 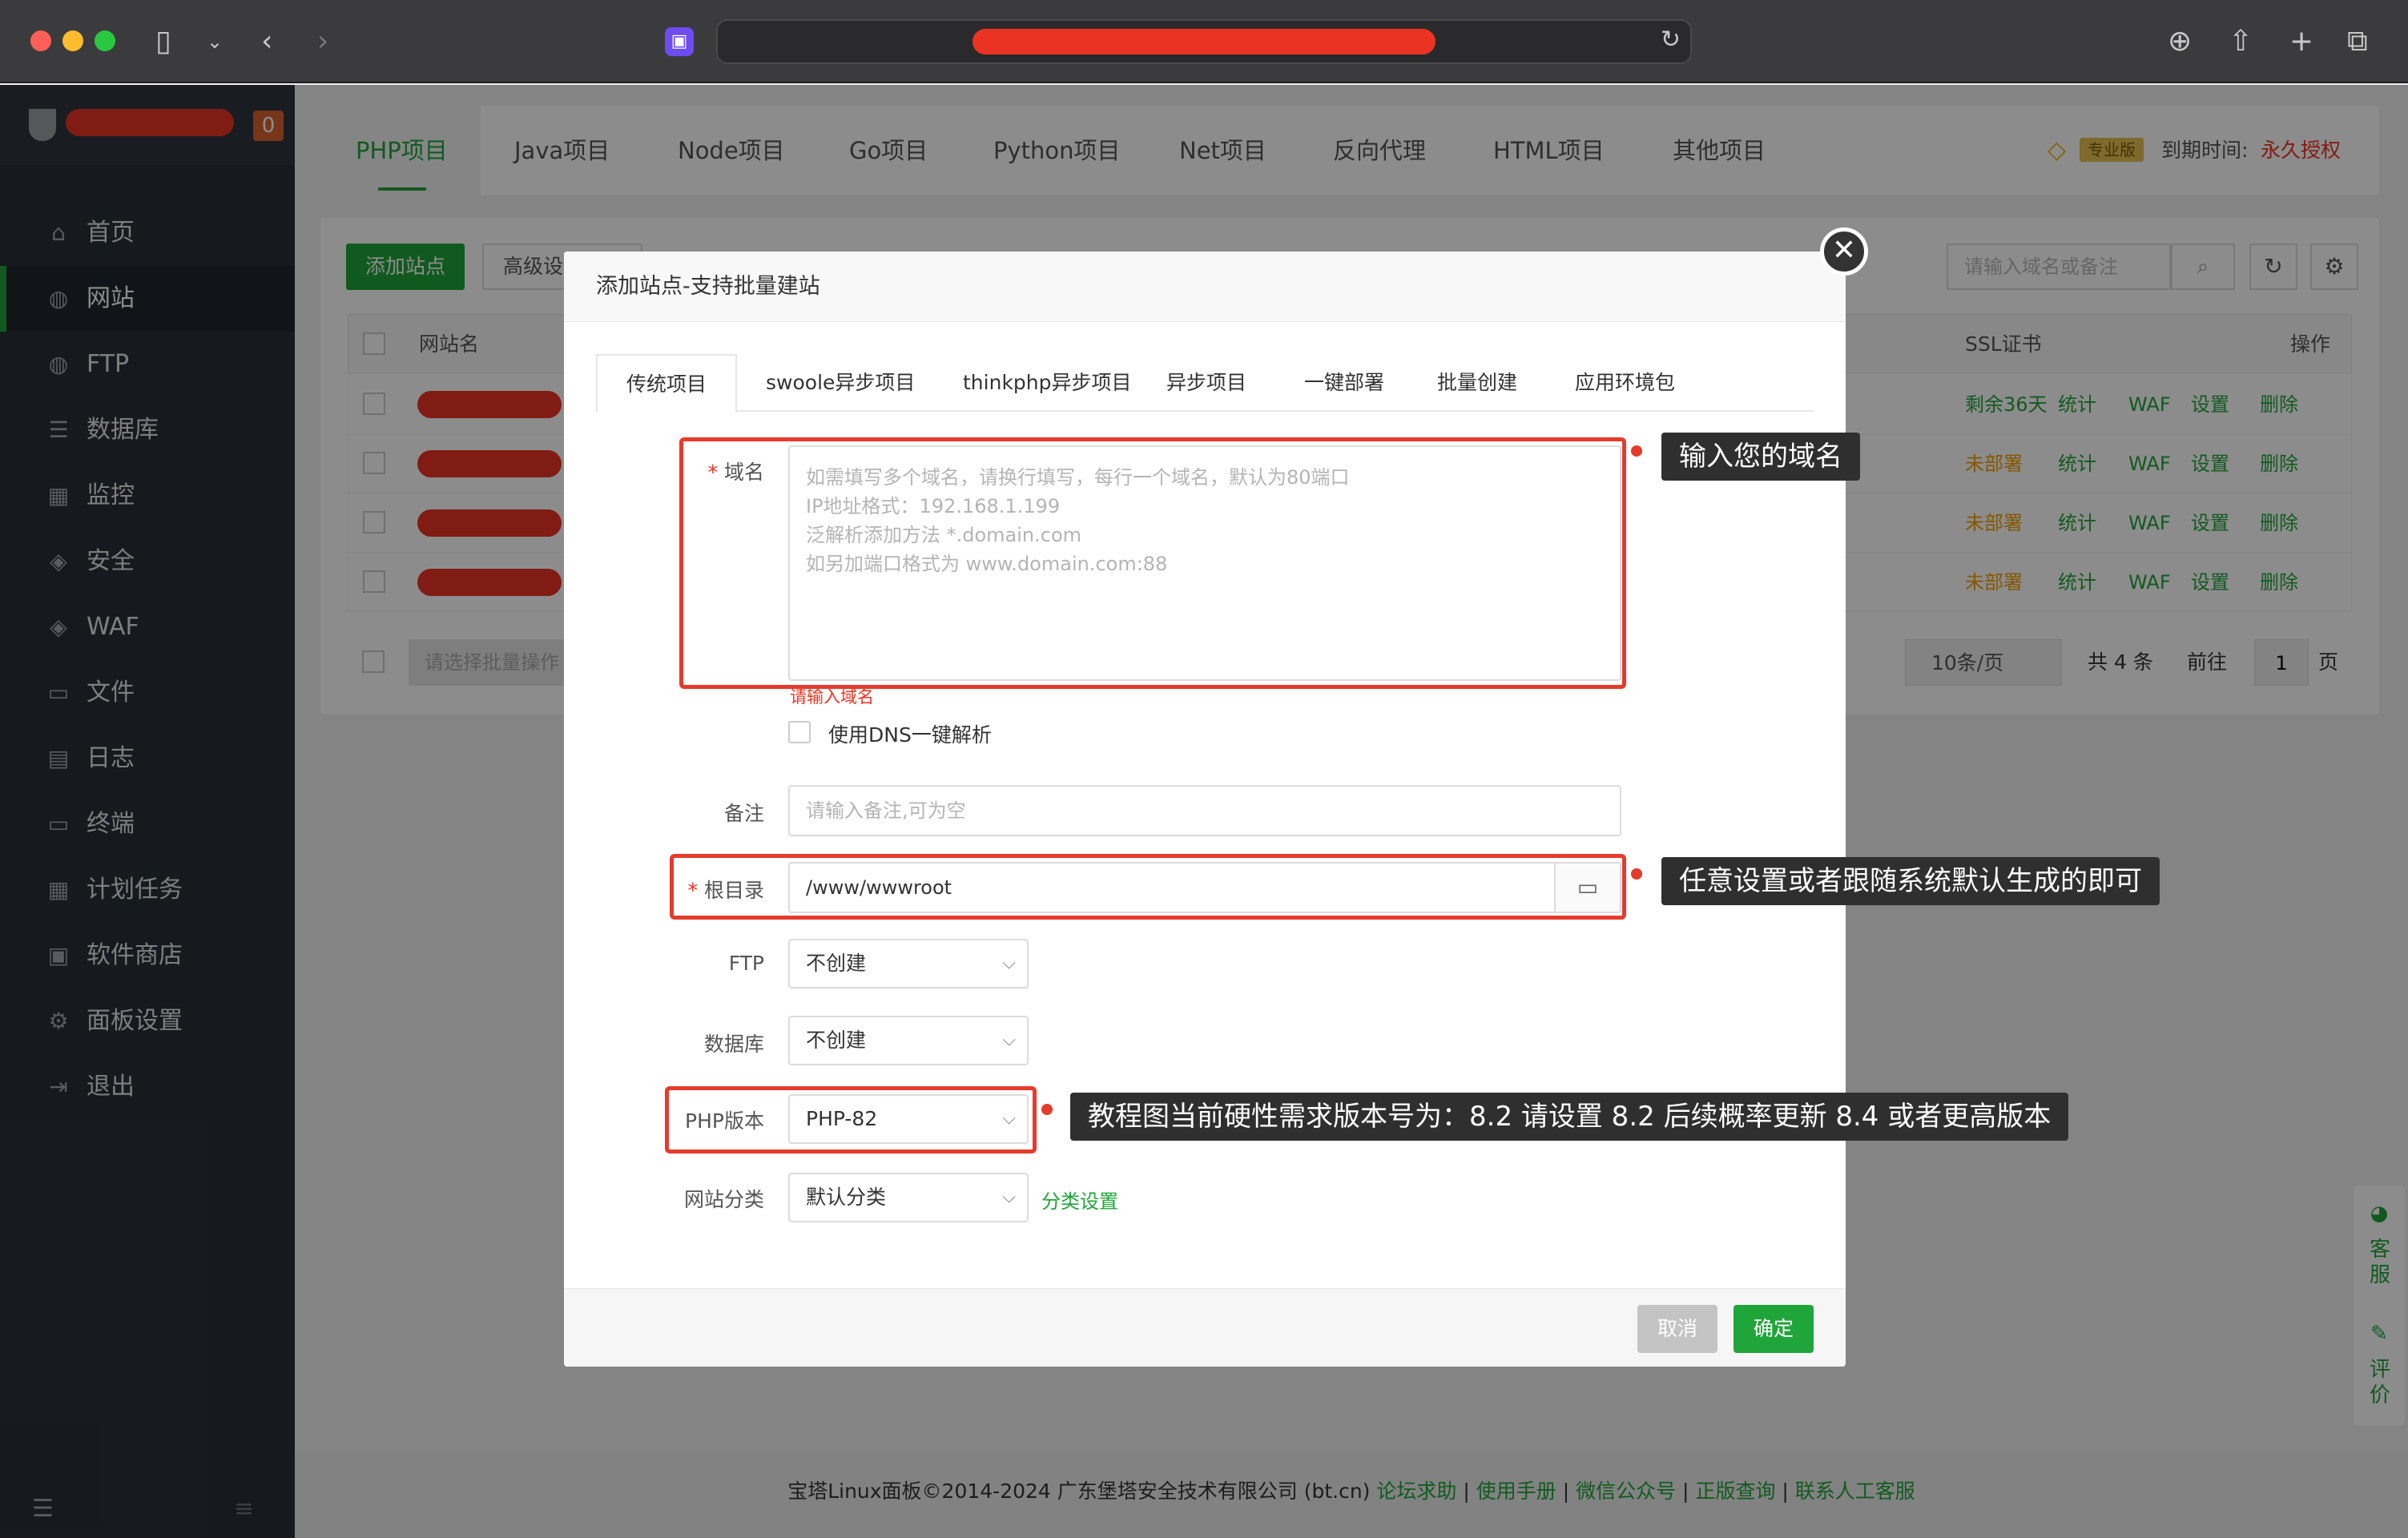 What do you see at coordinates (1625, 383) in the screenshot?
I see `dialog-tab-6: 应用环境包` at bounding box center [1625, 383].